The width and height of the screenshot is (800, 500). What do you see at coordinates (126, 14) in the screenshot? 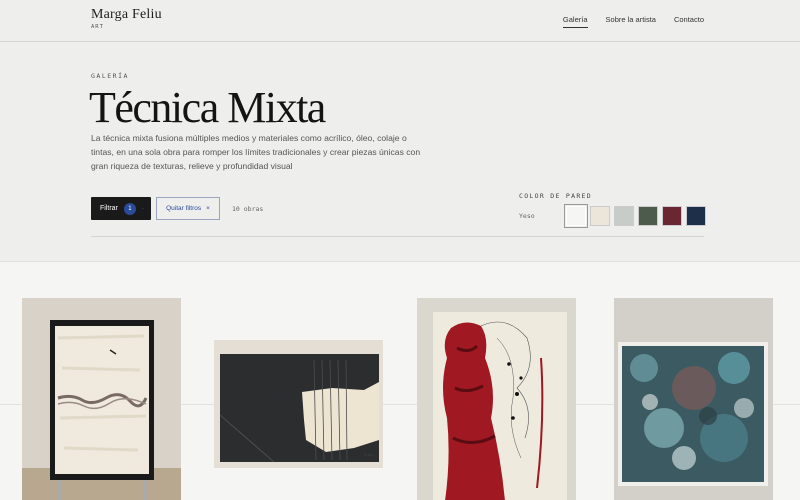
I see `brand-name: Marga Feliu` at bounding box center [126, 14].